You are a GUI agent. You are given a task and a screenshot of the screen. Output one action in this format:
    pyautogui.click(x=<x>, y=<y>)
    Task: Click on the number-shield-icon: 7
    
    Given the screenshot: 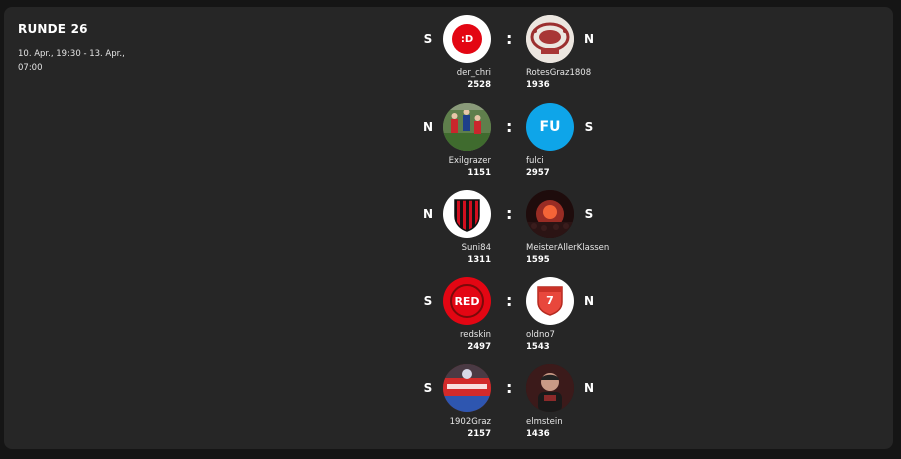 What is the action you would take?
    pyautogui.click(x=550, y=301)
    